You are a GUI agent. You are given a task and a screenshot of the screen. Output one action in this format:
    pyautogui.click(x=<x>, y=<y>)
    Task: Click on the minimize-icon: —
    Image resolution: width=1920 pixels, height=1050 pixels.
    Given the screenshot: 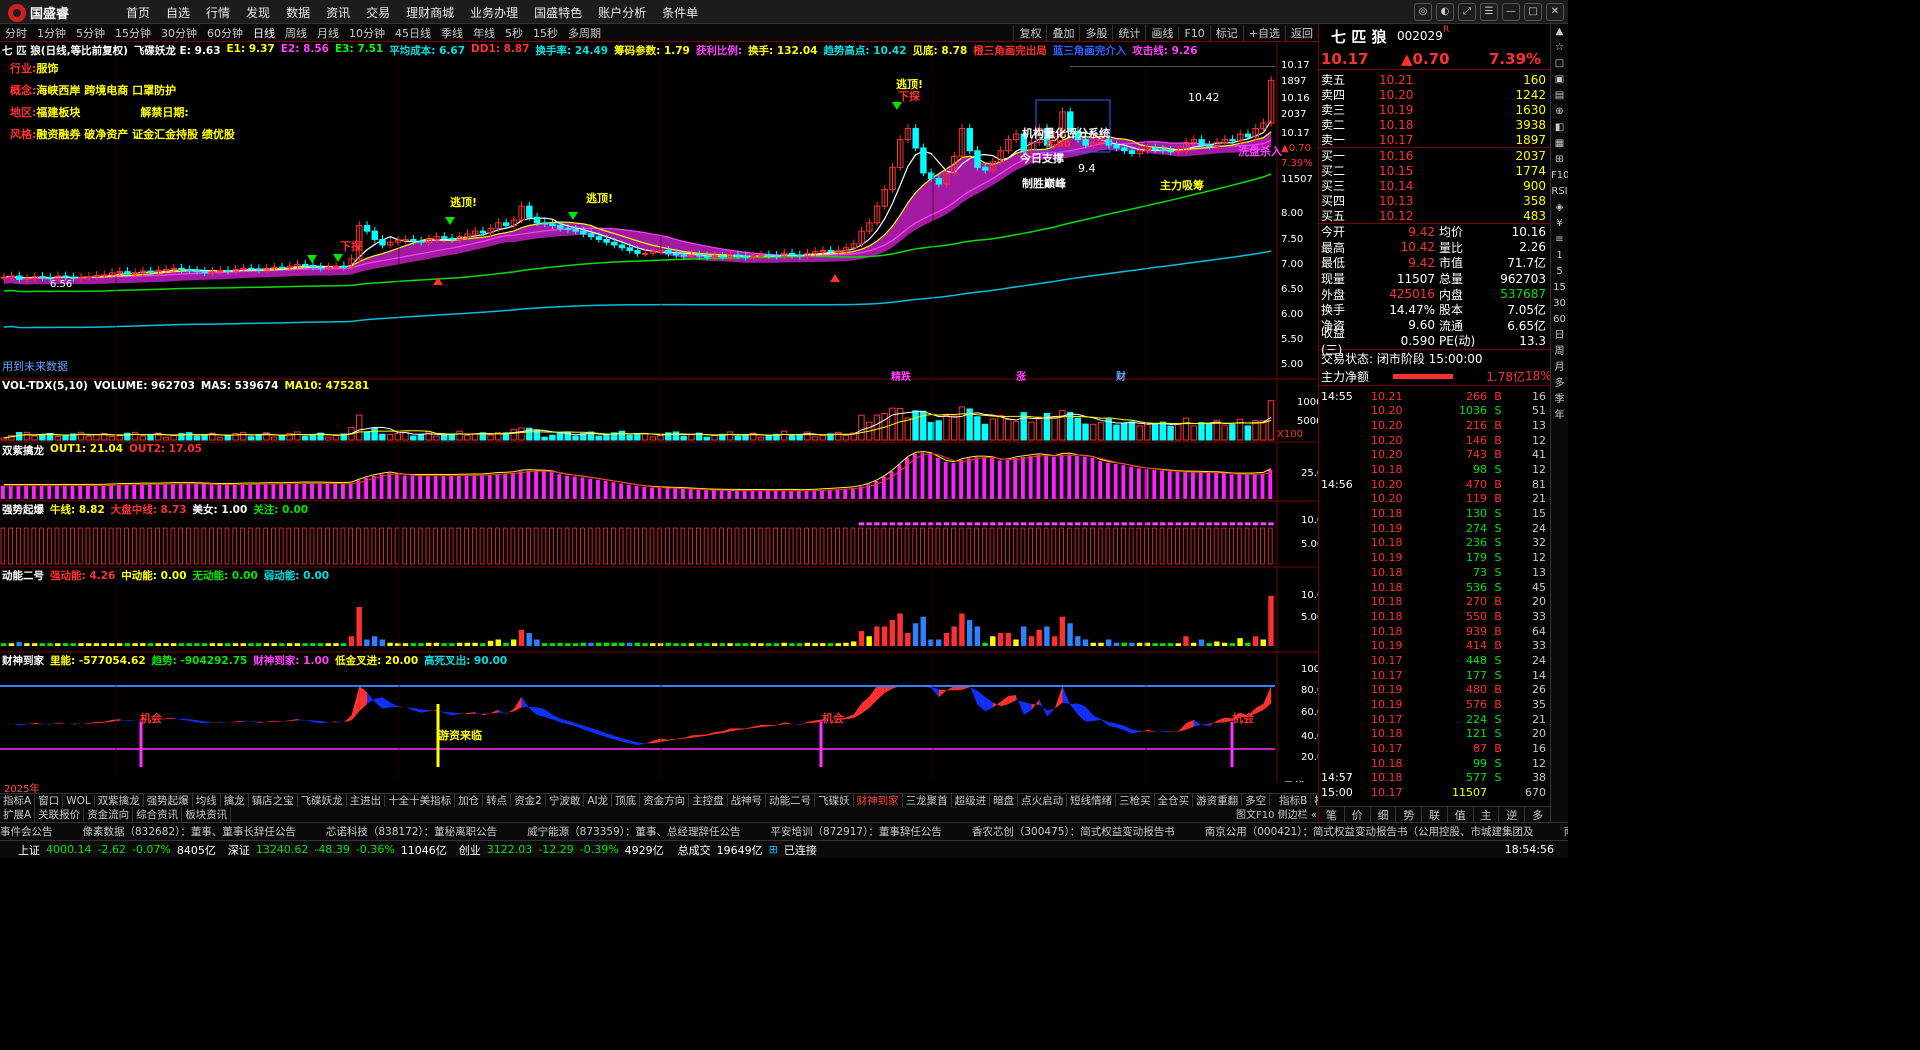 What is the action you would take?
    pyautogui.click(x=1511, y=12)
    